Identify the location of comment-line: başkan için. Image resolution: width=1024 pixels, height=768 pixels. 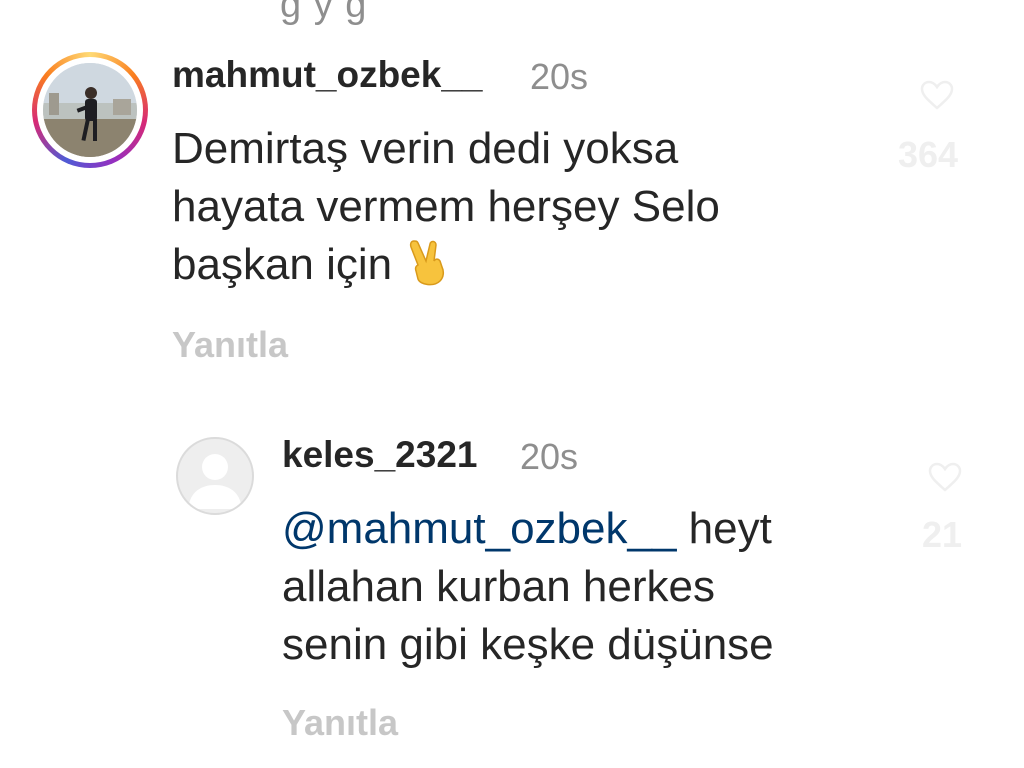
(282, 264).